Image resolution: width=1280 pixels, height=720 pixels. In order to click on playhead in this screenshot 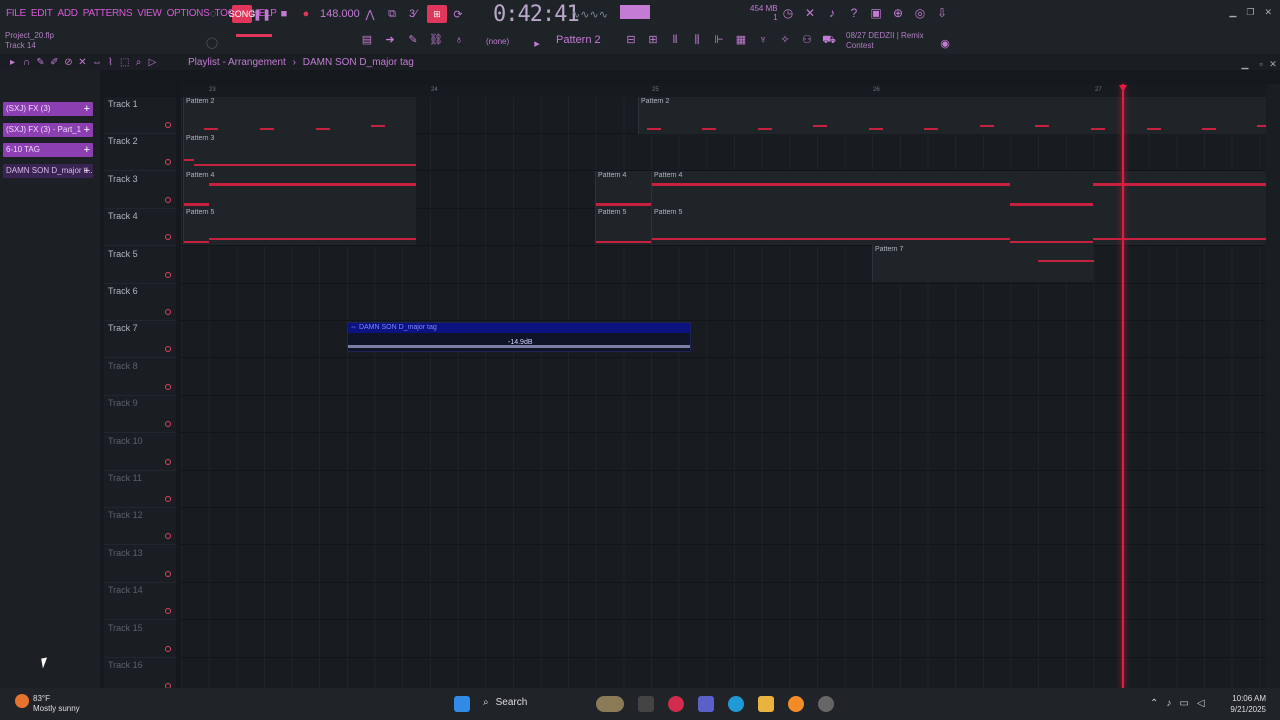, I will do `click(1123, 386)`.